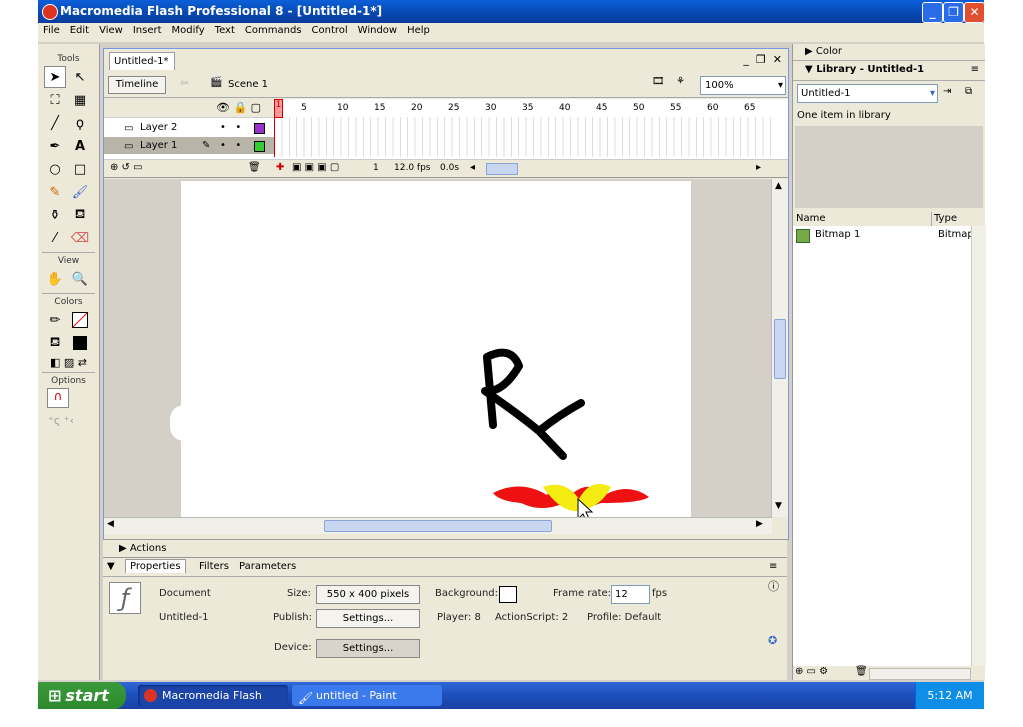 This screenshot has height=727, width=1023. Describe the element at coordinates (945, 218) in the screenshot. I see `column-type: Type` at that location.